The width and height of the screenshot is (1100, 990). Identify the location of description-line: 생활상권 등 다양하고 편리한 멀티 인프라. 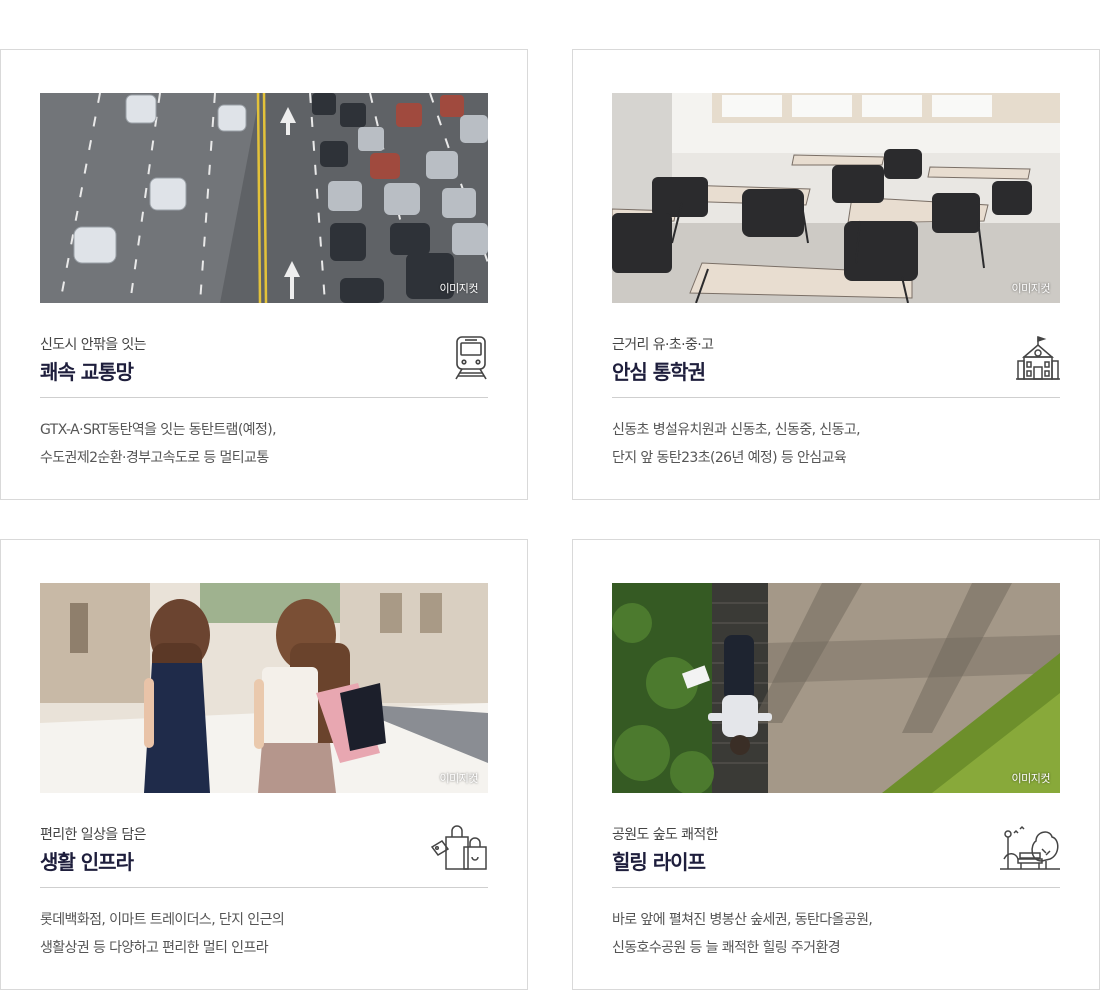
(154, 948).